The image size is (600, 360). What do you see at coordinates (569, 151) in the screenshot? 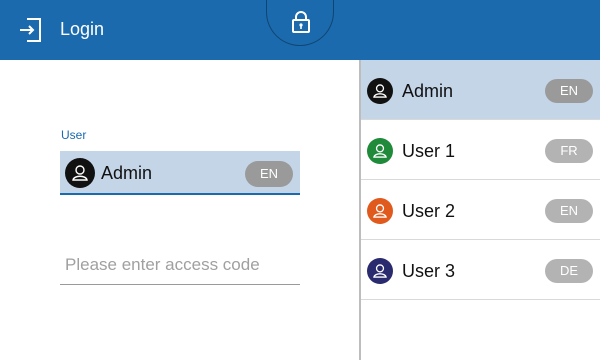
I see `language-badge: FR` at bounding box center [569, 151].